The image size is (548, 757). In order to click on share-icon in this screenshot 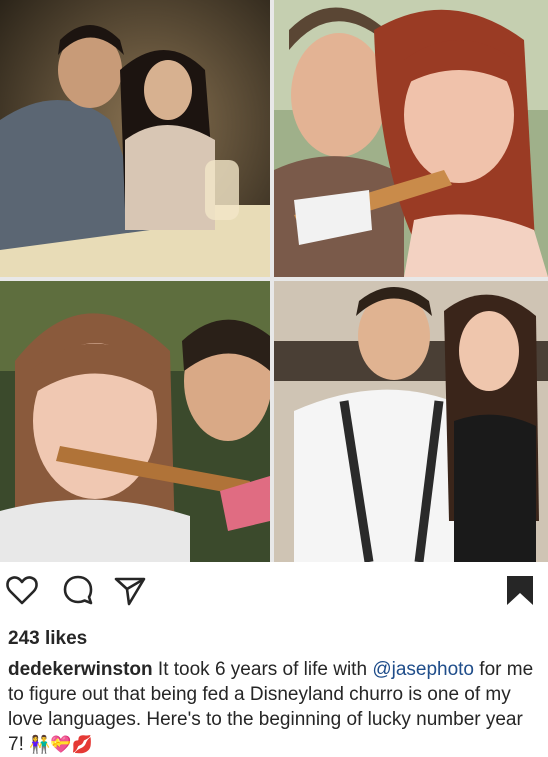, I will do `click(130, 590)`.